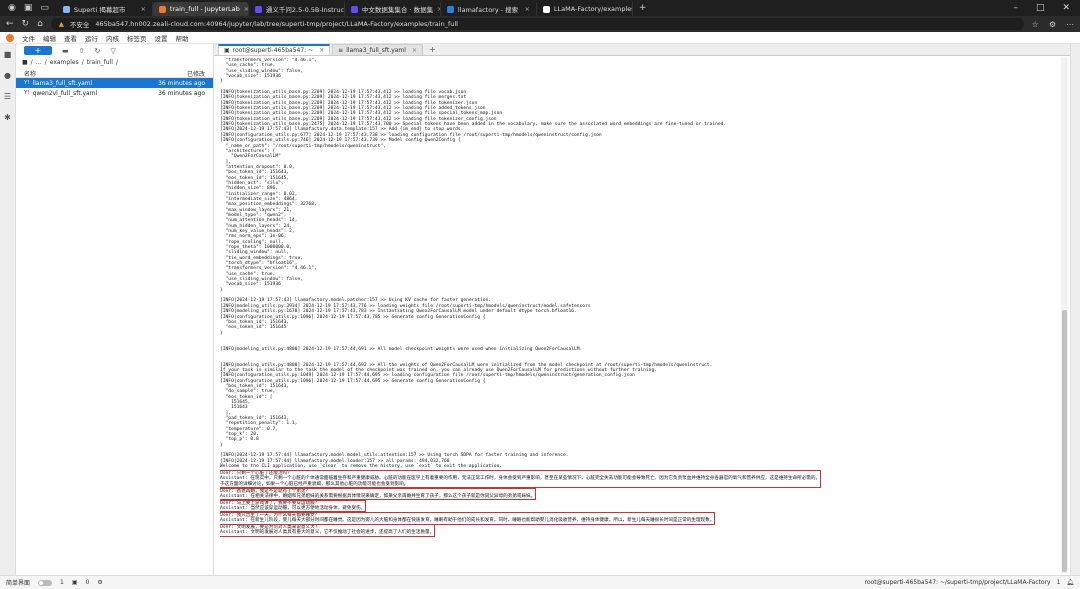 This screenshot has height=589, width=1080. I want to click on breadcrumb-part: ■, so click(25, 62).